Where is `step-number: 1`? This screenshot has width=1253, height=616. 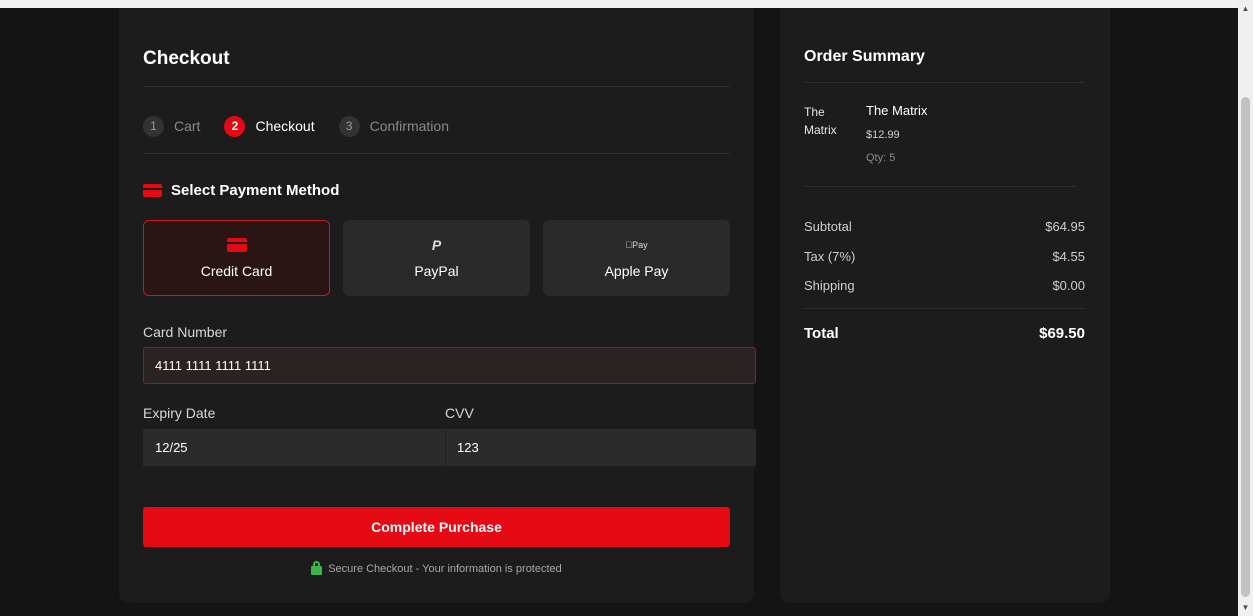 step-number: 1 is located at coordinates (153, 126).